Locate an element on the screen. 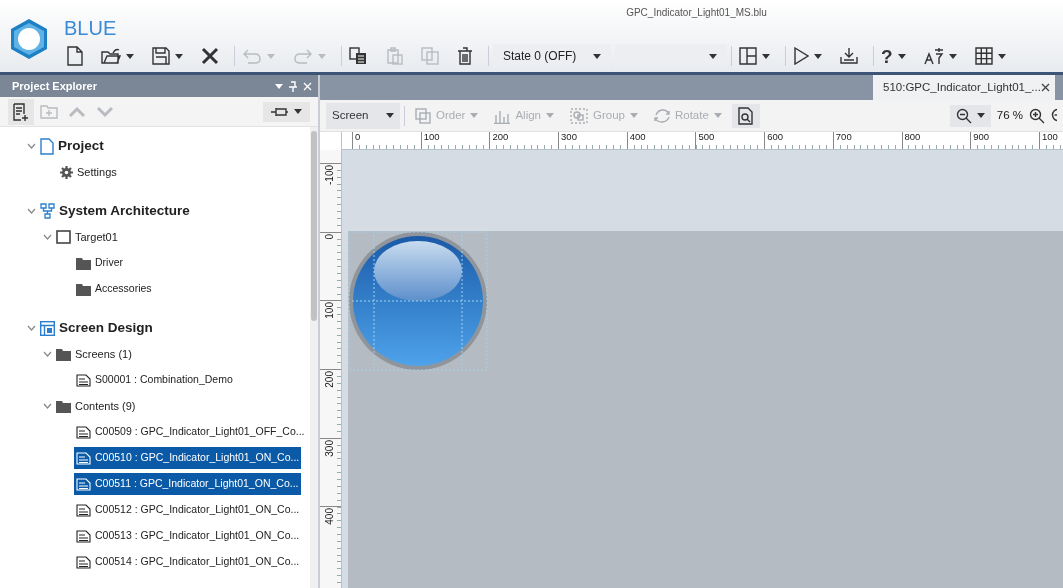  page-icon is located at coordinates (75, 56).